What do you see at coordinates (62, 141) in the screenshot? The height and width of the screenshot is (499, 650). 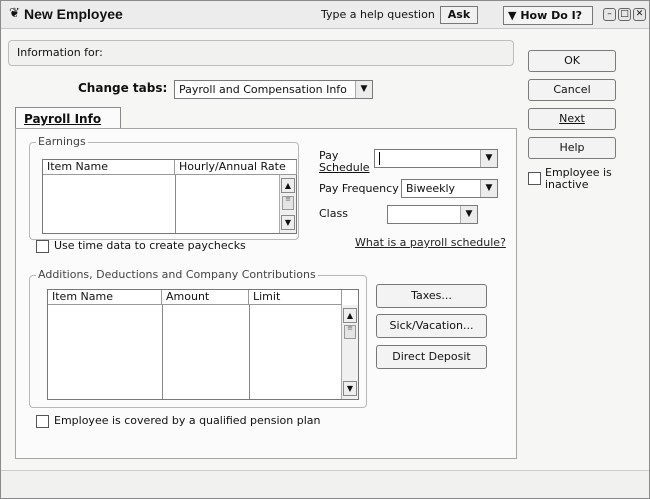 I see `earnings-legend: Earnings` at bounding box center [62, 141].